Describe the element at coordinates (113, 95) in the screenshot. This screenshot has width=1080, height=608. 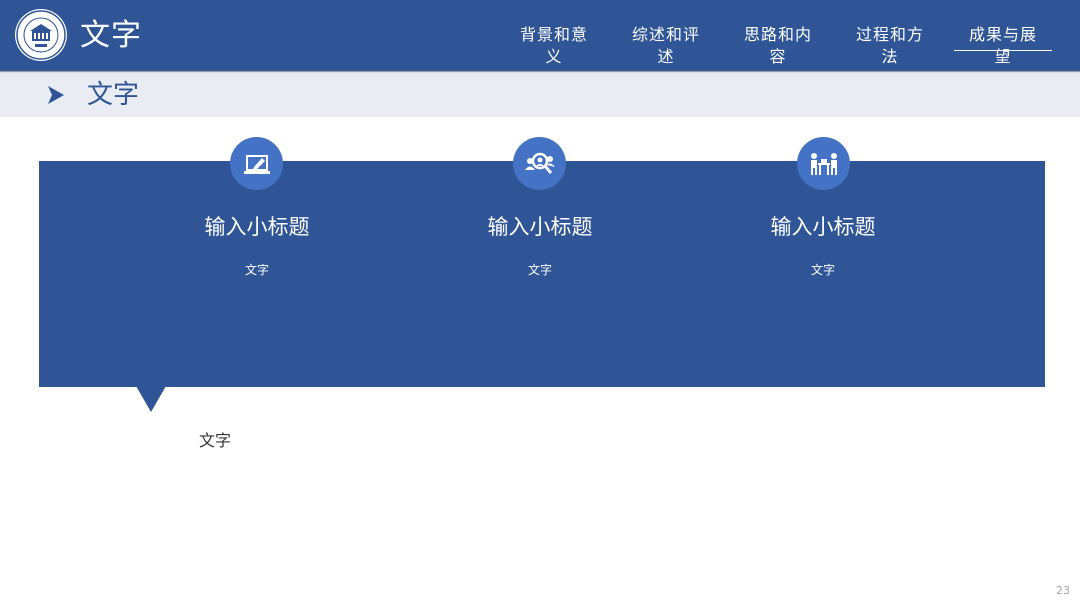
I see `section-title: 文字` at that location.